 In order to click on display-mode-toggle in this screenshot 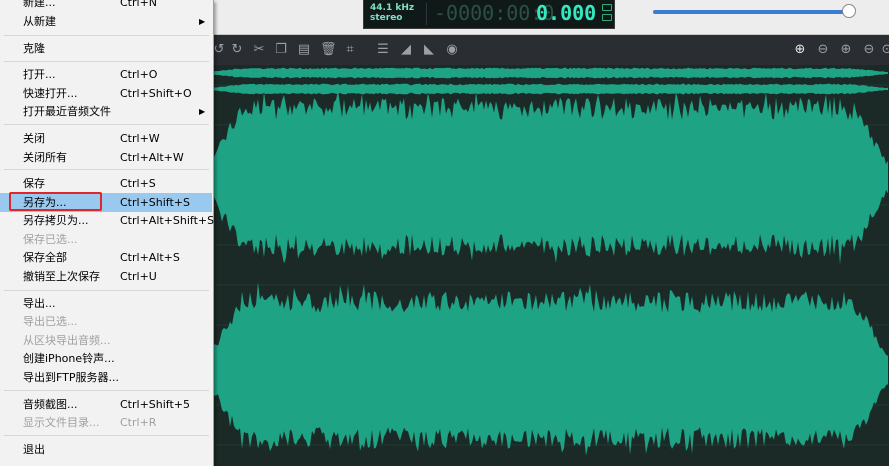, I will do `click(607, 14)`.